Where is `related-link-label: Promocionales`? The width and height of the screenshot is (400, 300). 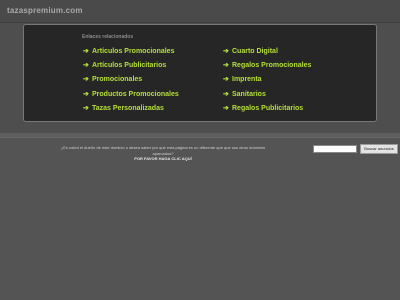 related-link-label: Promocionales is located at coordinates (117, 80).